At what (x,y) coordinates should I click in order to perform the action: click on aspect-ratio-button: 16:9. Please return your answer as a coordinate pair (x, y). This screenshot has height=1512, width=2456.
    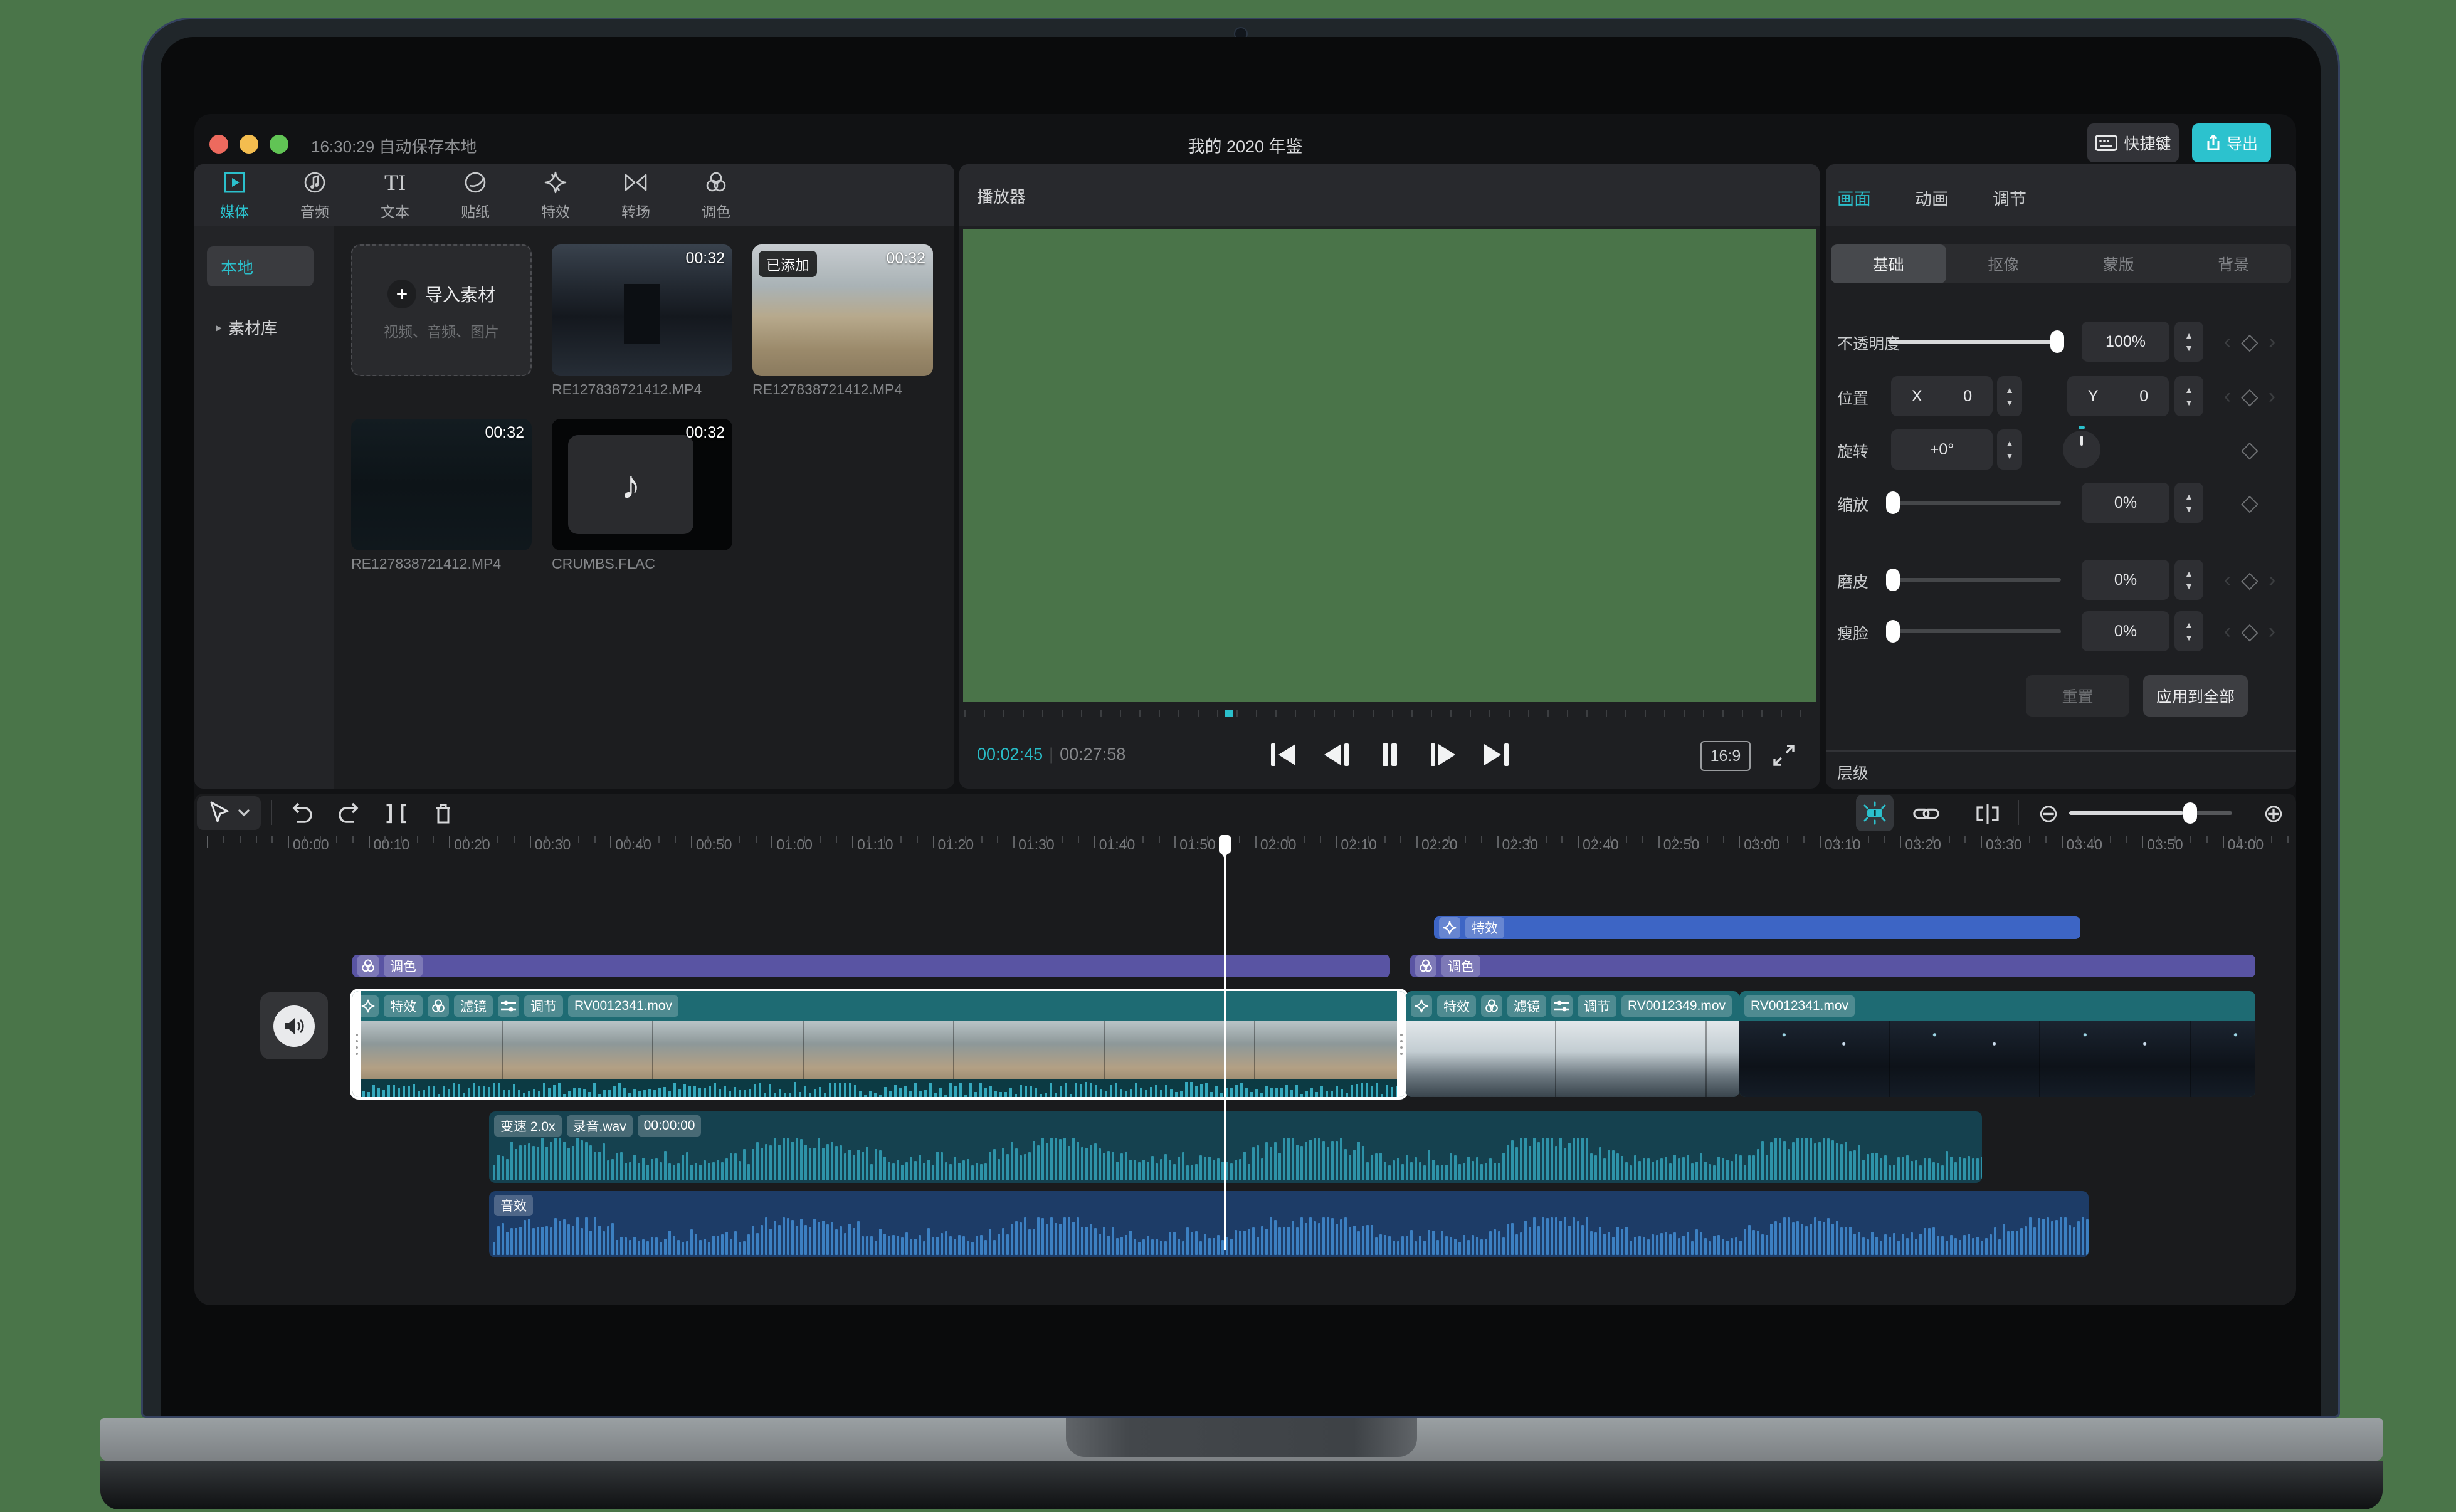
    Looking at the image, I should click on (1725, 756).